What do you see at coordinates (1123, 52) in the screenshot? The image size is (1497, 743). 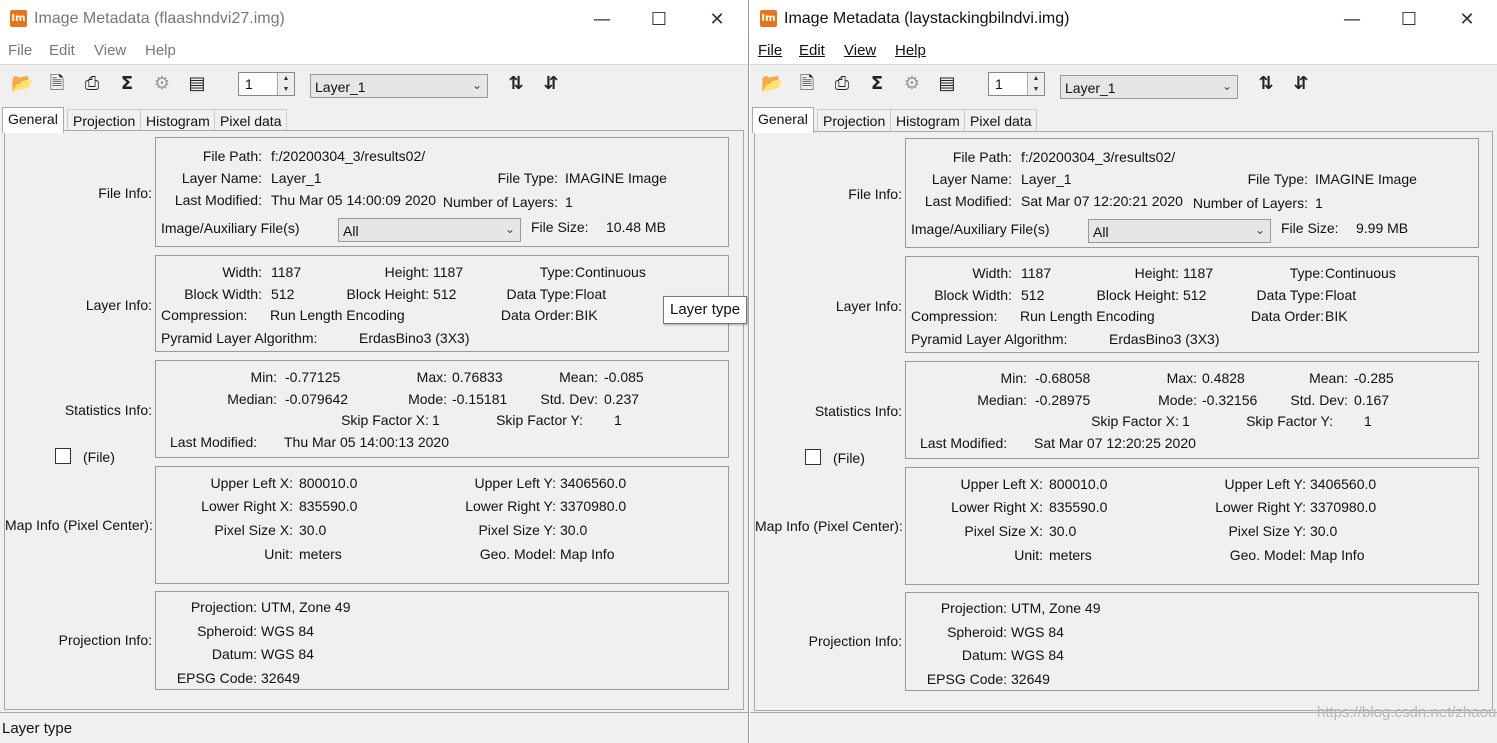 I see `menu-bar: File Edit View Help` at bounding box center [1123, 52].